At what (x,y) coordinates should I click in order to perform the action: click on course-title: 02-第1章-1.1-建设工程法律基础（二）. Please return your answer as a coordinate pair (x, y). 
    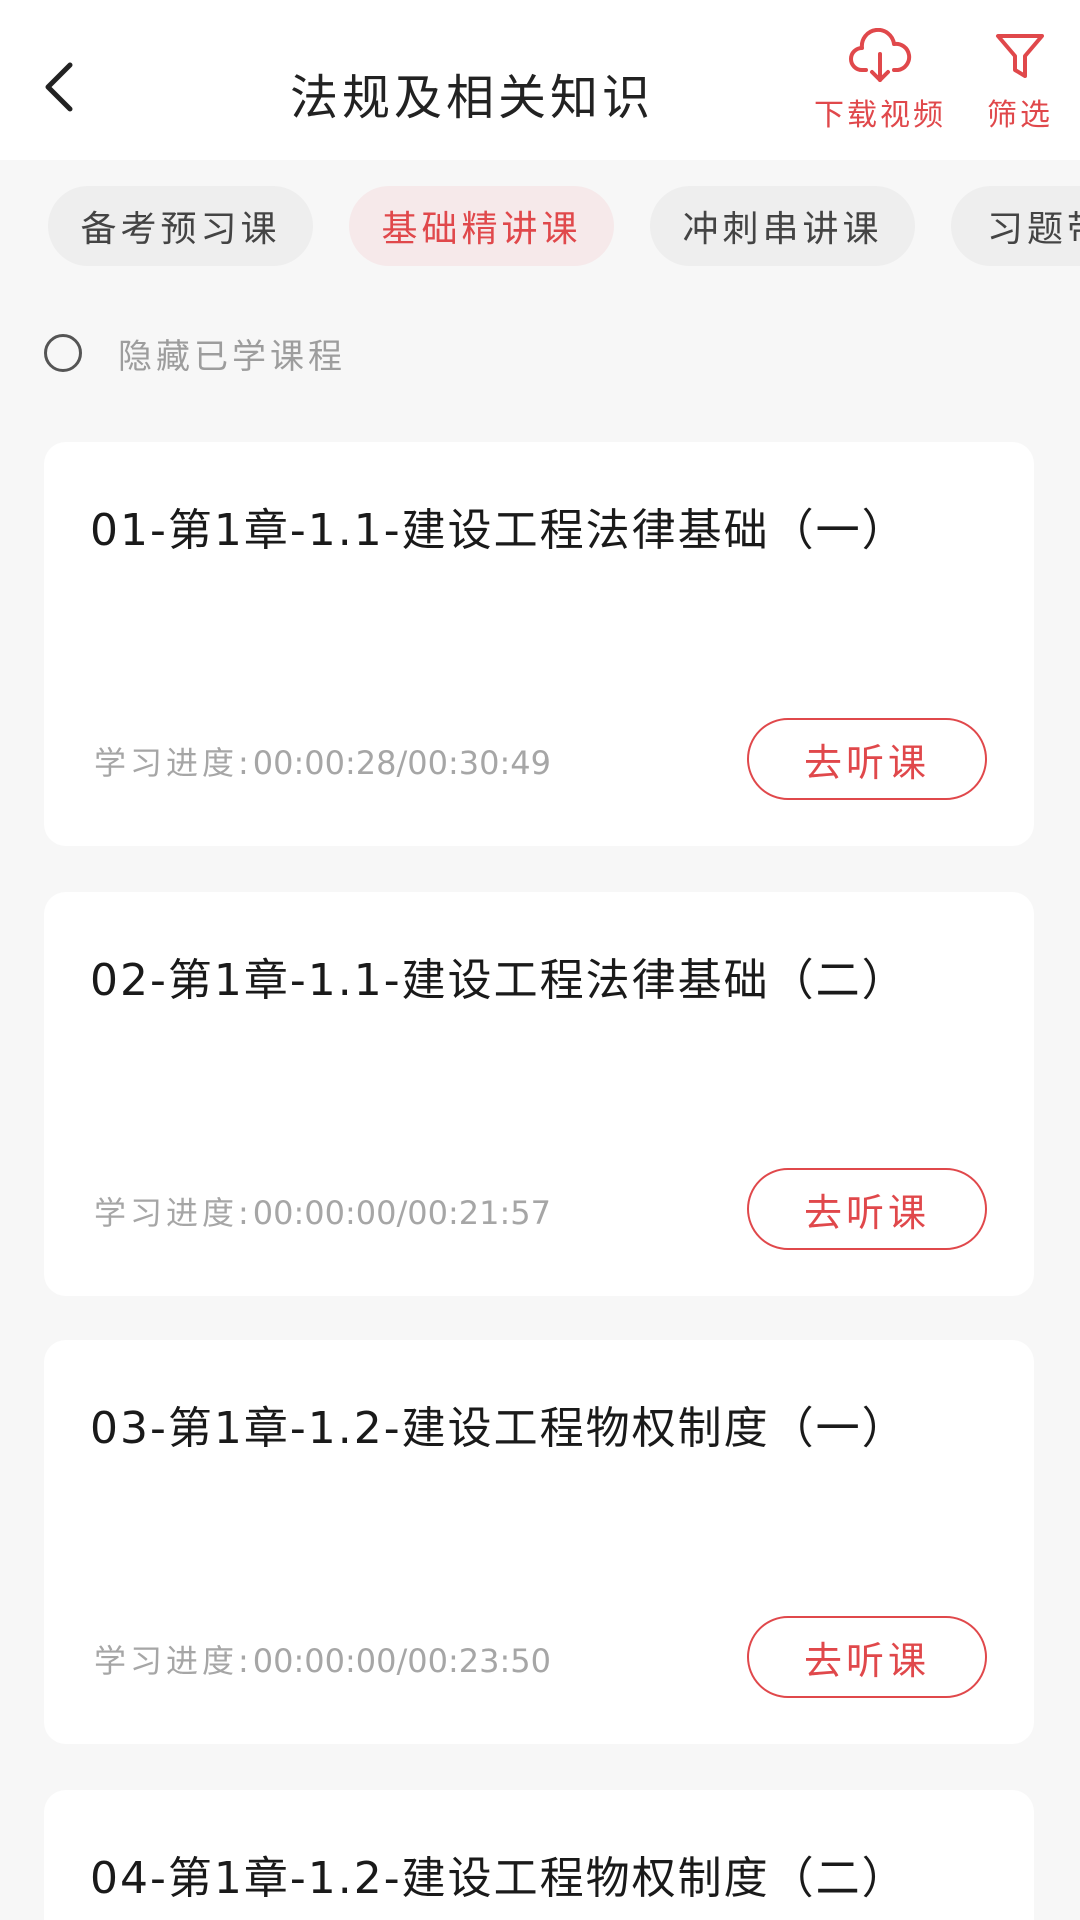
    Looking at the image, I should click on (499, 980).